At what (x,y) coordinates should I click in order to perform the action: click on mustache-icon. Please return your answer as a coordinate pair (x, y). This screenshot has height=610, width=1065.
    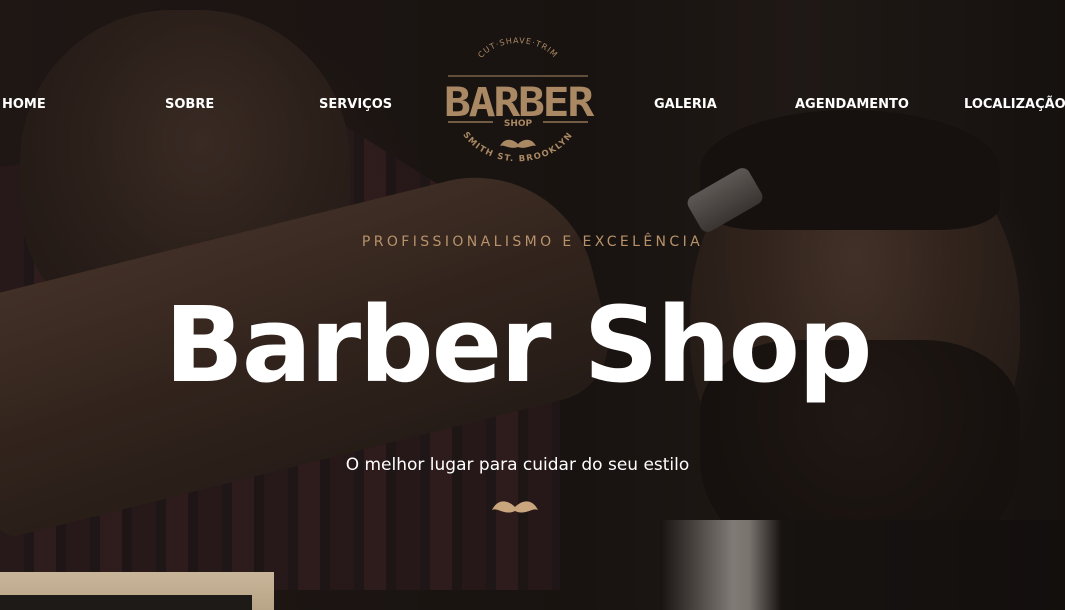
    Looking at the image, I should click on (515, 507).